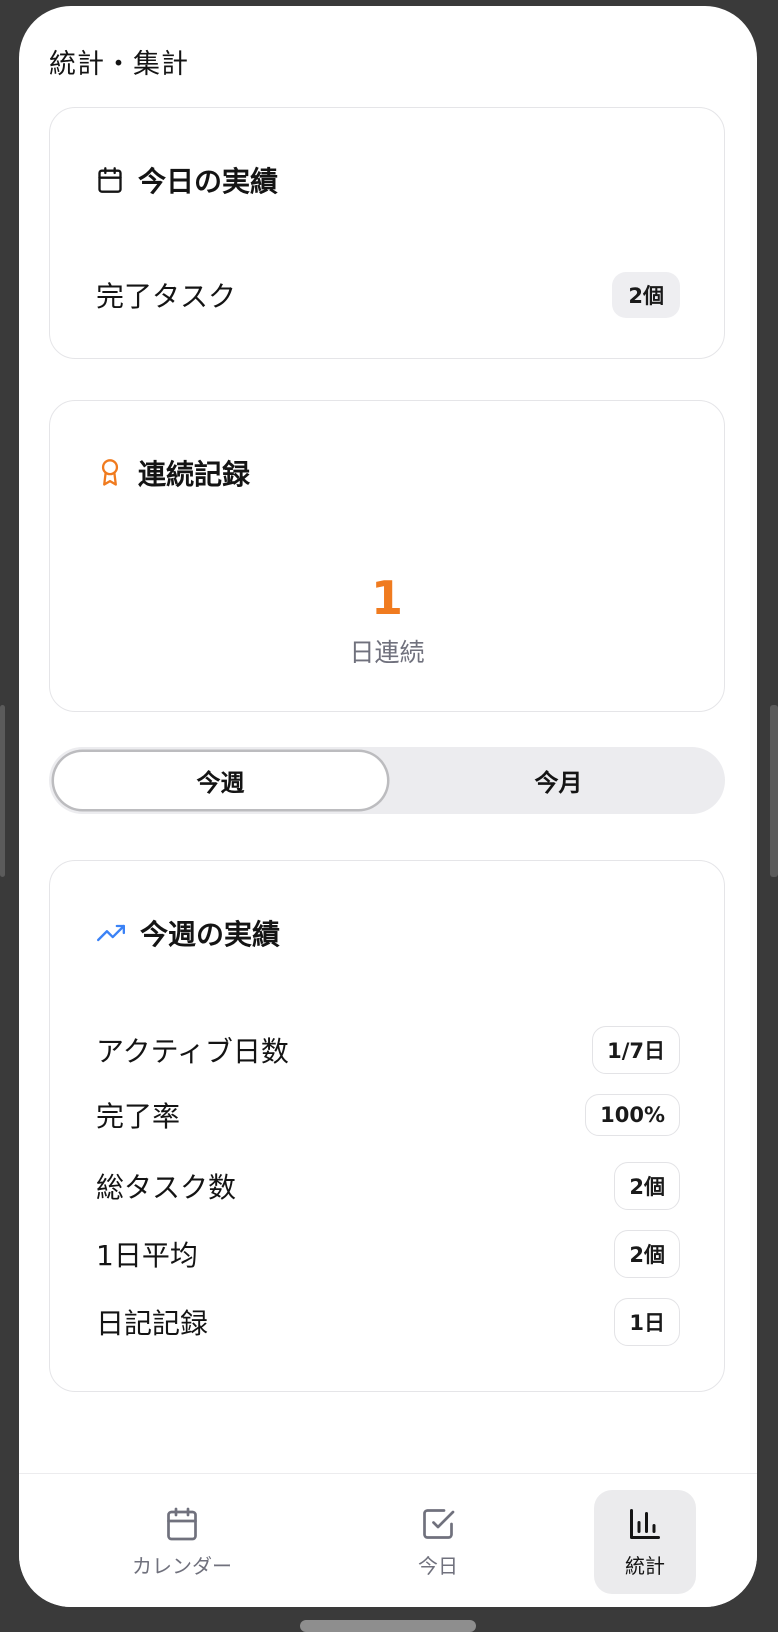 The width and height of the screenshot is (778, 1632). Describe the element at coordinates (388, 1186) in the screenshot. I see `stat-row-total-tasks: 総タスク数 2個` at that location.